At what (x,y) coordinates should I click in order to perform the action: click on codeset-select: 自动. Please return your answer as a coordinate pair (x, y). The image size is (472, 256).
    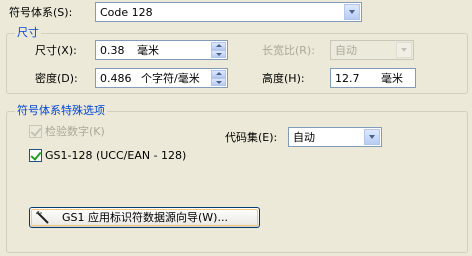
    Looking at the image, I should click on (335, 137).